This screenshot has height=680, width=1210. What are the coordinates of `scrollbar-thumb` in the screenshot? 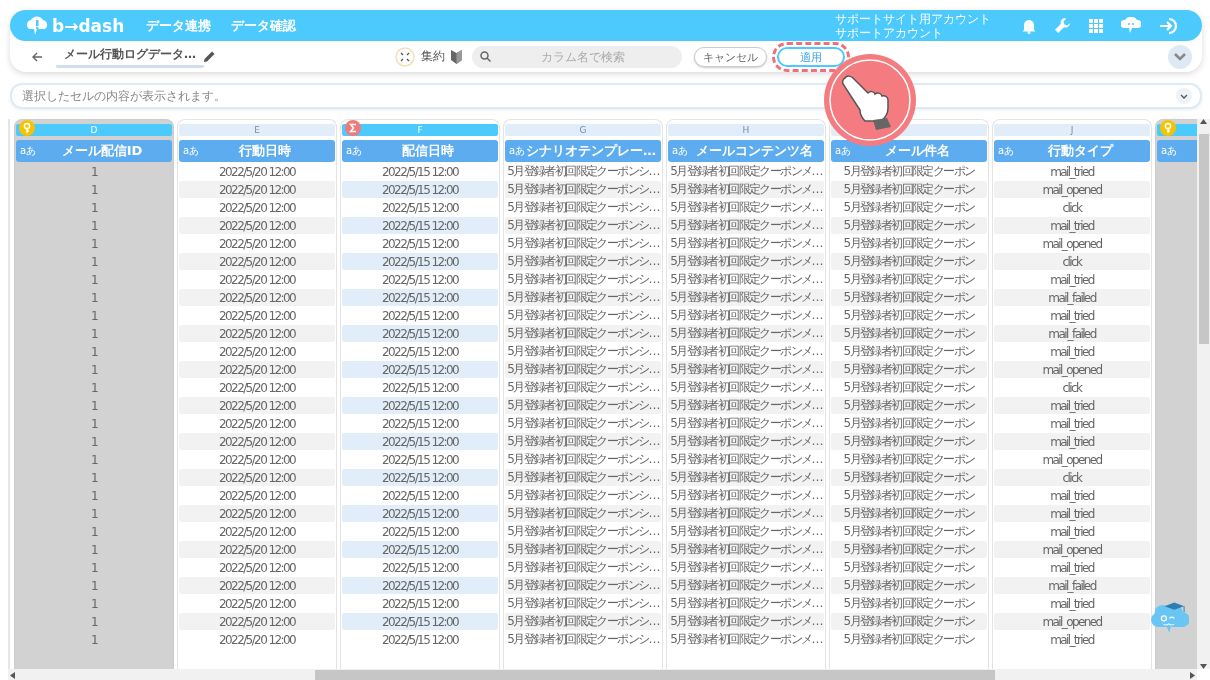 It's located at (1203, 239).